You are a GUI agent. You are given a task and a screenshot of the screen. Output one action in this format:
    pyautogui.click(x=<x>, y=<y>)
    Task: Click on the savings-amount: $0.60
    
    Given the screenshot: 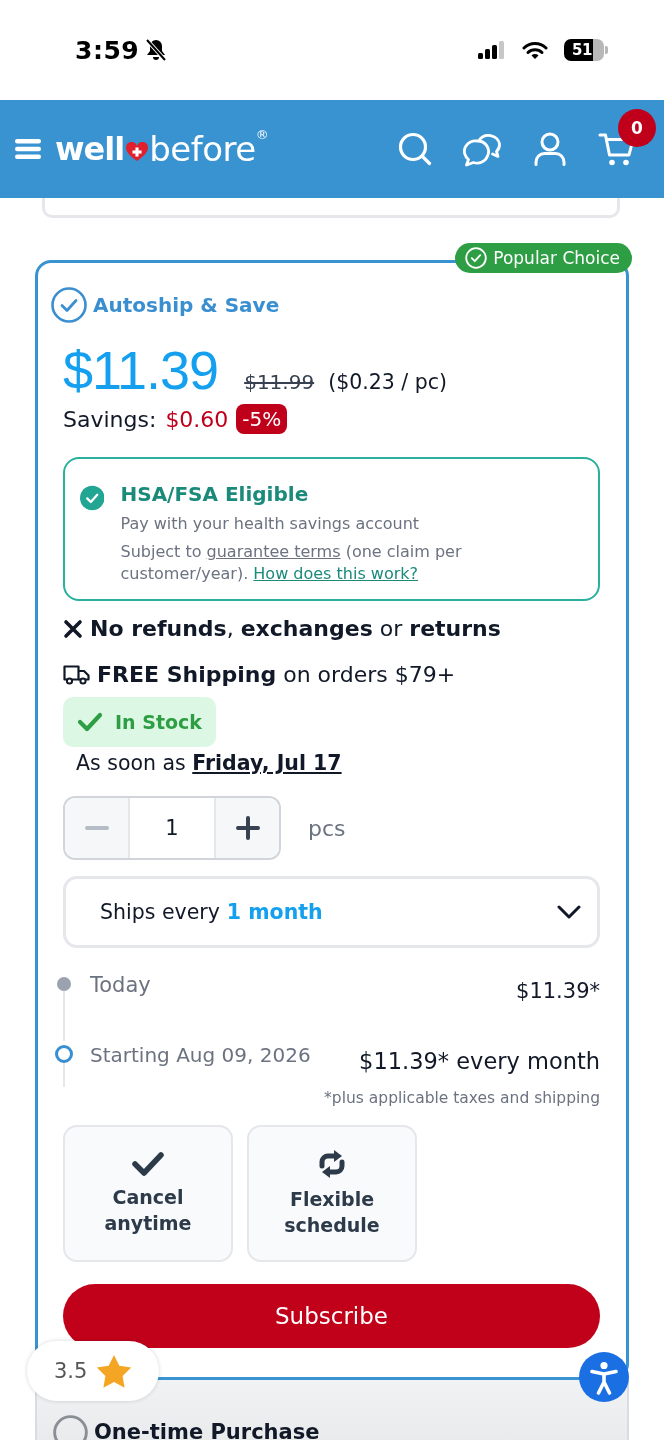 What is the action you would take?
    pyautogui.click(x=197, y=419)
    